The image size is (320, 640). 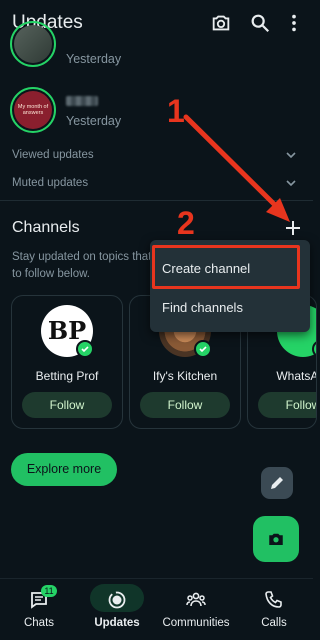 What do you see at coordinates (293, 228) in the screenshot?
I see `plus-icon` at bounding box center [293, 228].